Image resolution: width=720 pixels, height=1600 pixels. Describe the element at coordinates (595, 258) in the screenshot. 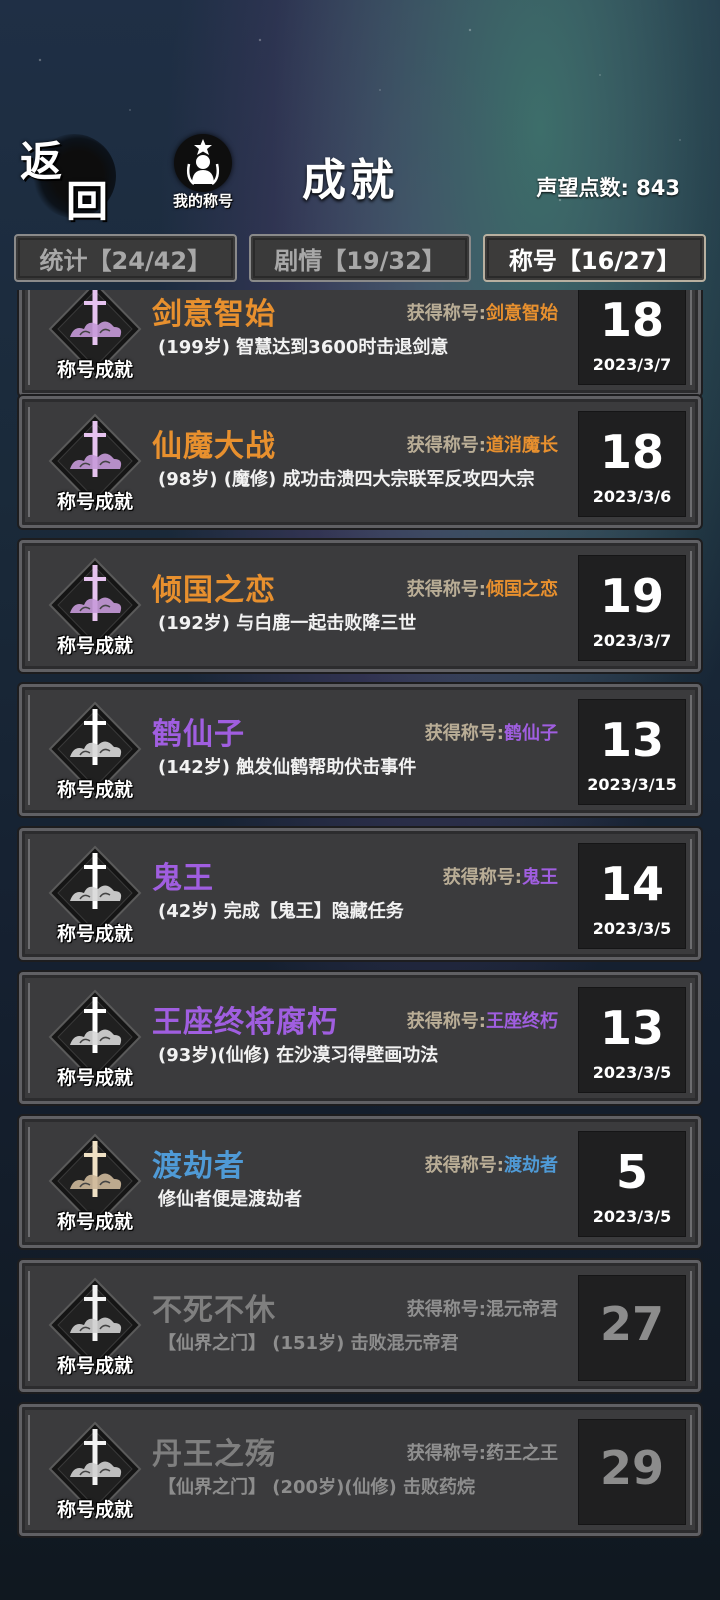

I see `tab-titles: 称号【16/27】` at that location.